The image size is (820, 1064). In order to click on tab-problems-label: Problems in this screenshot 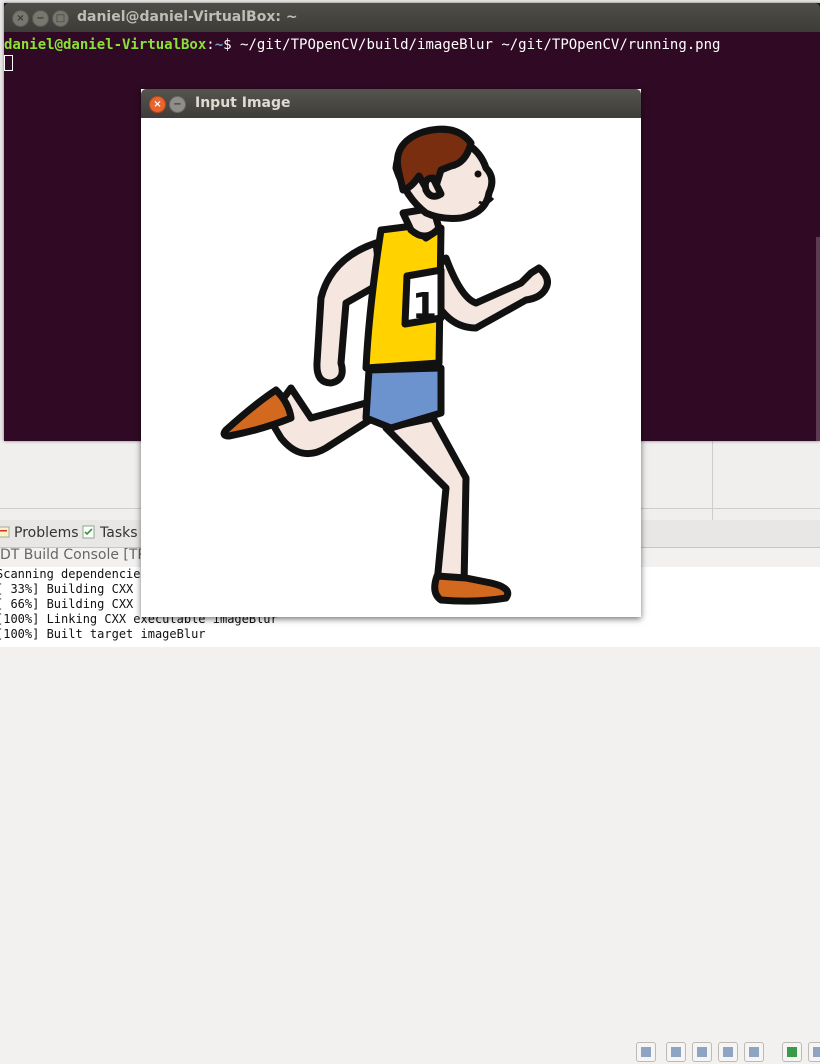, I will do `click(46, 533)`.